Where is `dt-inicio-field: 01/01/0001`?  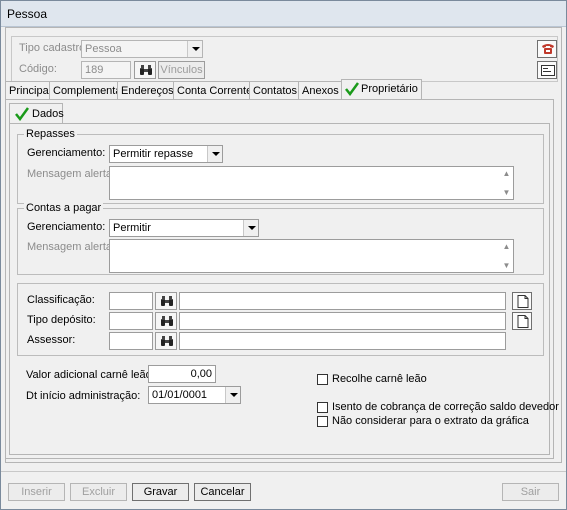 dt-inicio-field: 01/01/0001 is located at coordinates (194, 395).